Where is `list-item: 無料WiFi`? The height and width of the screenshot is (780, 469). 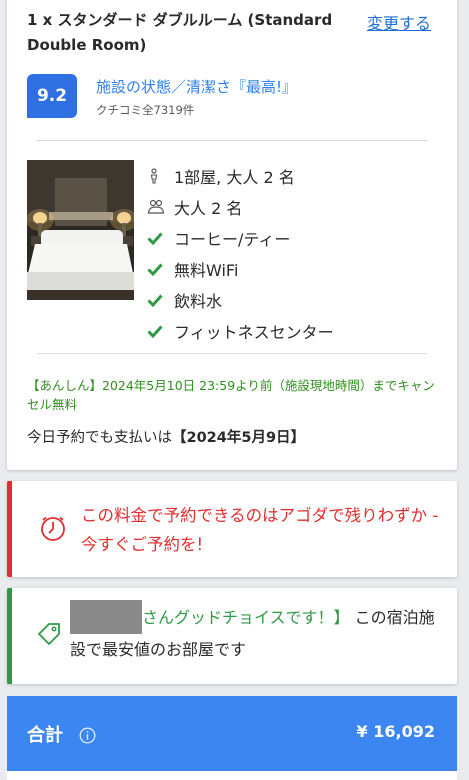
list-item: 無料WiFi is located at coordinates (240, 268).